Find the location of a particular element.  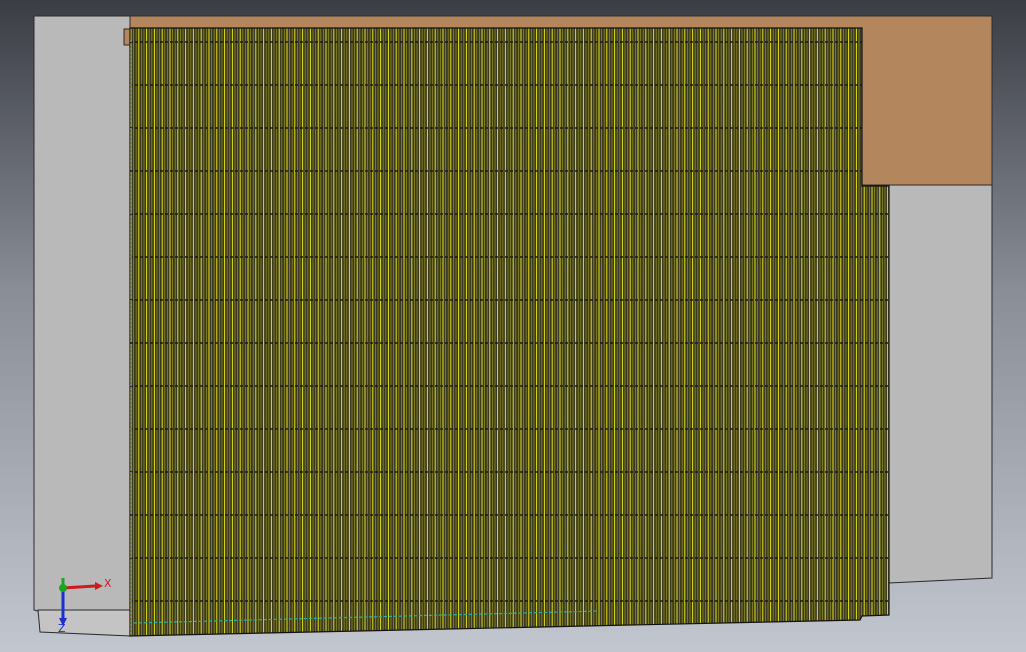

z-axis-label: Z is located at coordinates (62, 628).